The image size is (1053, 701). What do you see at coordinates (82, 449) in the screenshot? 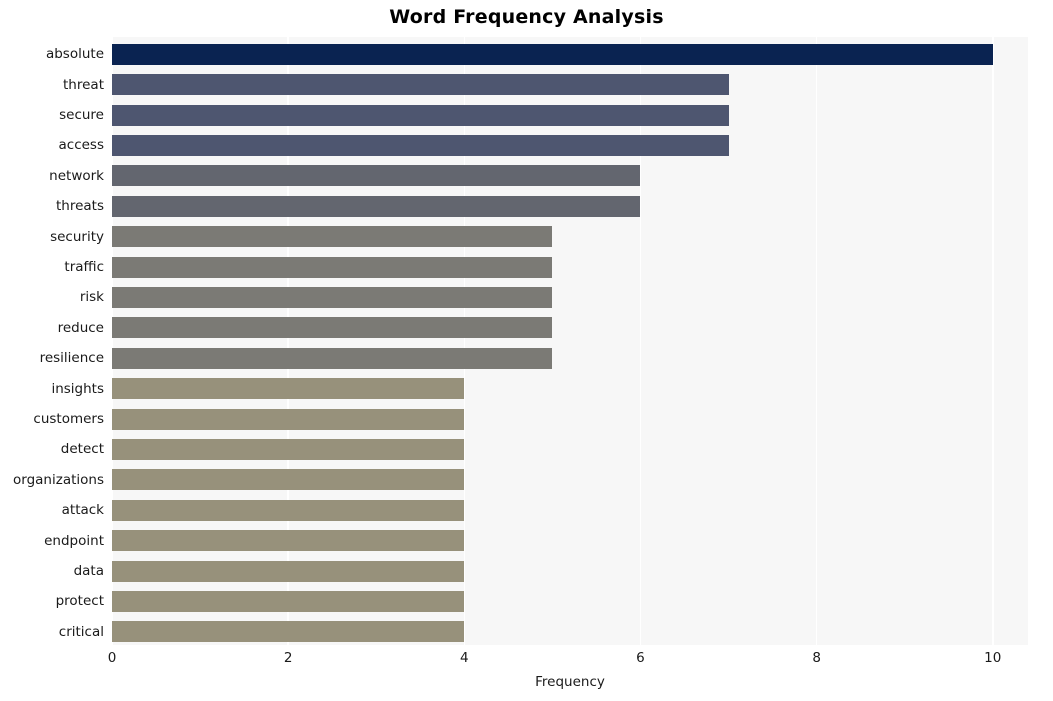
I see `y-tick-label-detect: detect` at bounding box center [82, 449].